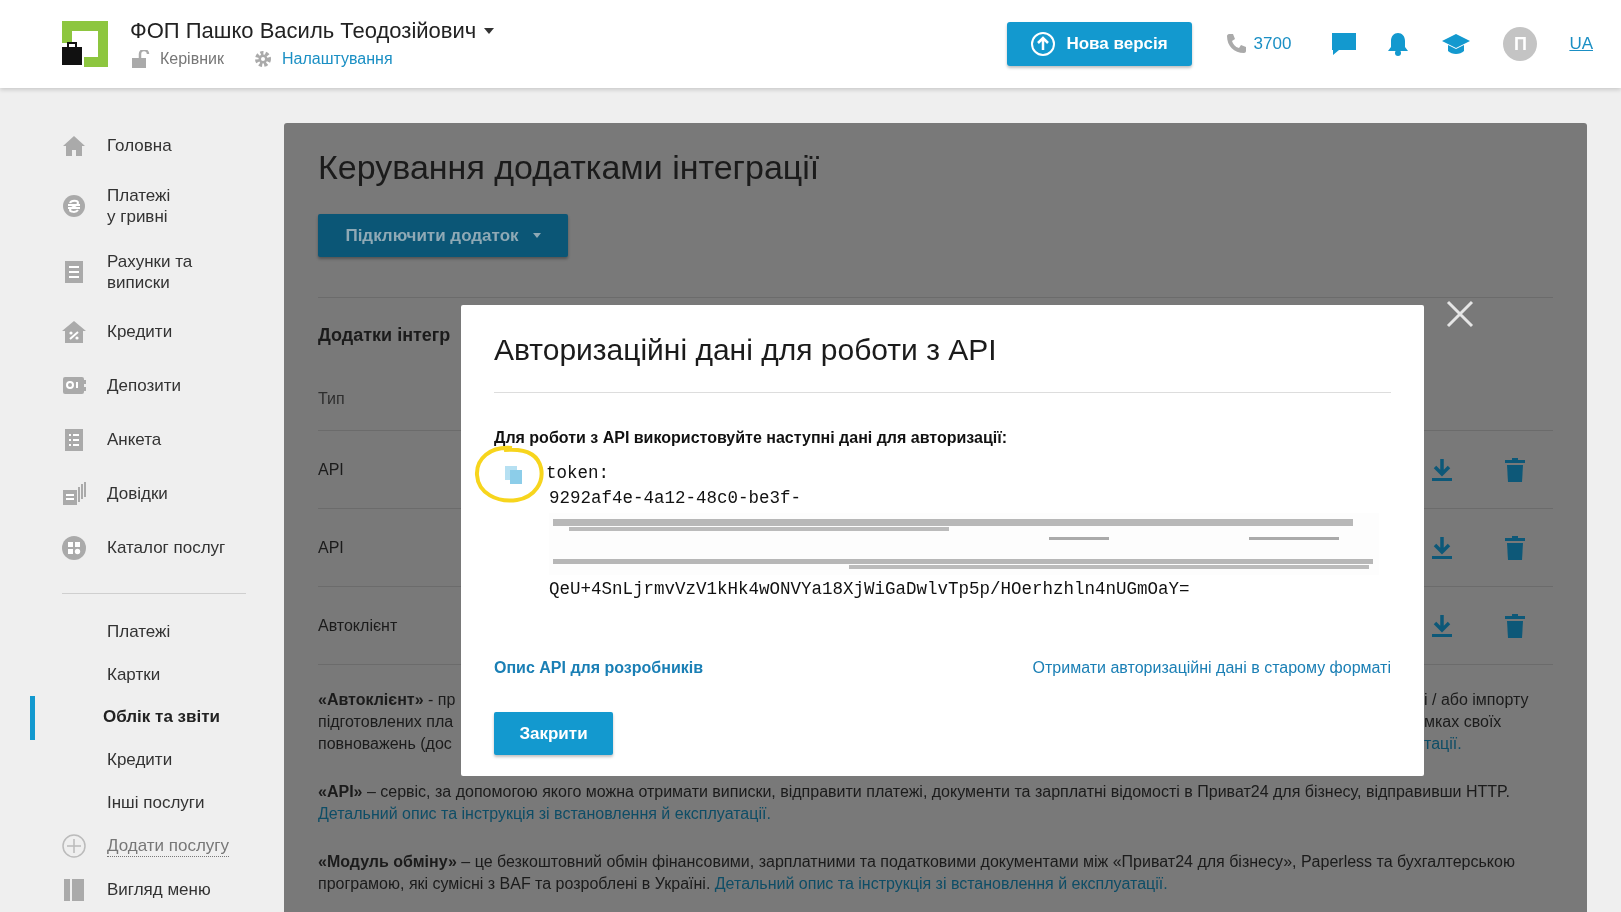 This screenshot has height=912, width=1621. Describe the element at coordinates (1344, 44) in the screenshot. I see `chat-icon` at that location.